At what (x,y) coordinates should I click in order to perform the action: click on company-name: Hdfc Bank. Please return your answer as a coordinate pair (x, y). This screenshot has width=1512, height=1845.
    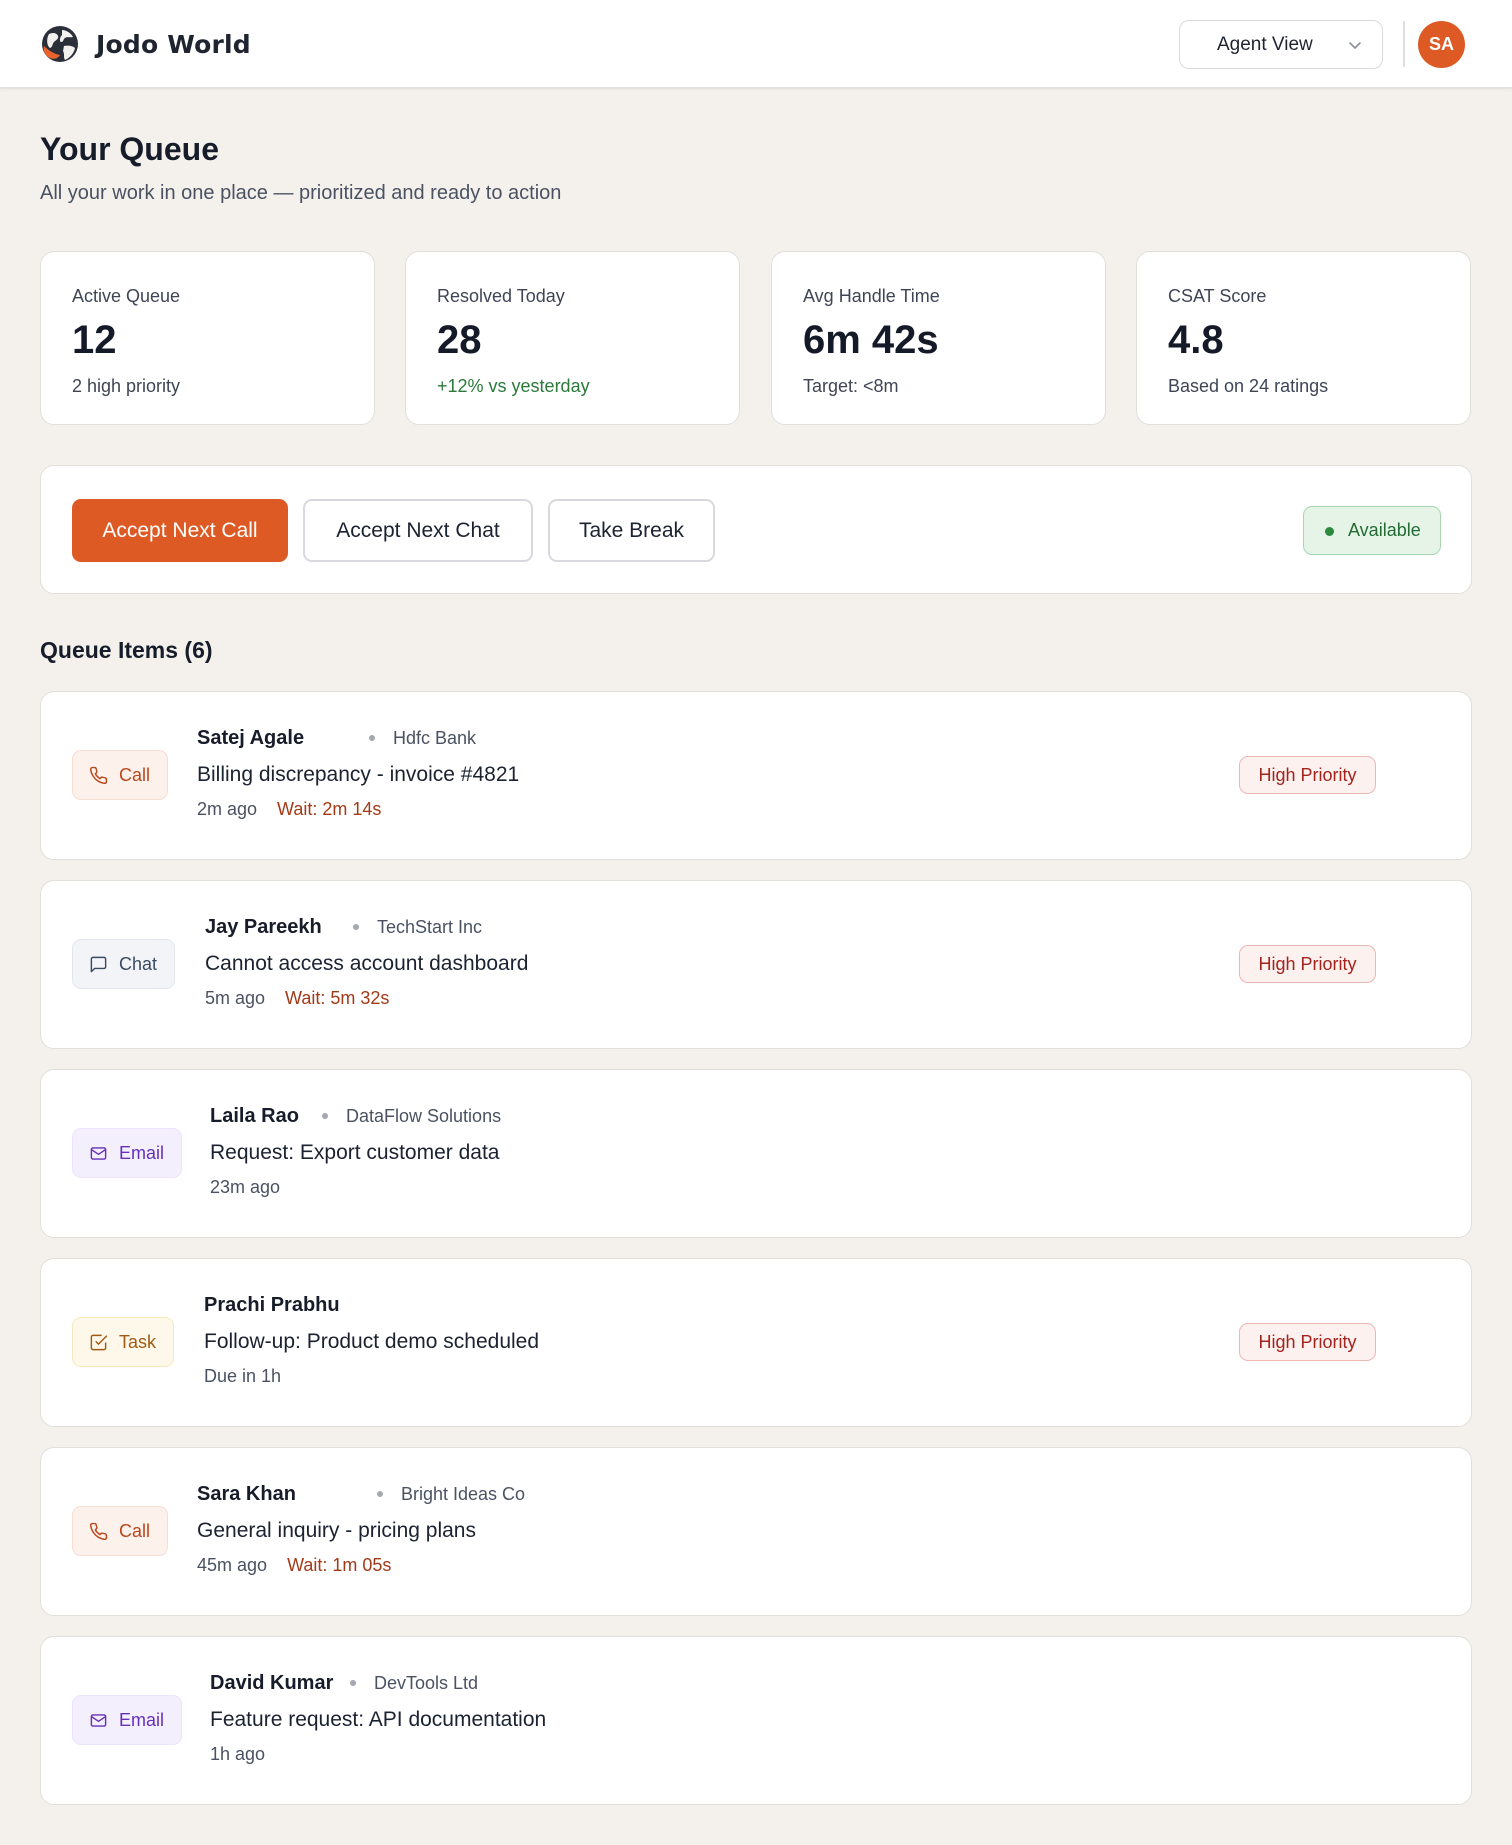
    Looking at the image, I should click on (435, 737).